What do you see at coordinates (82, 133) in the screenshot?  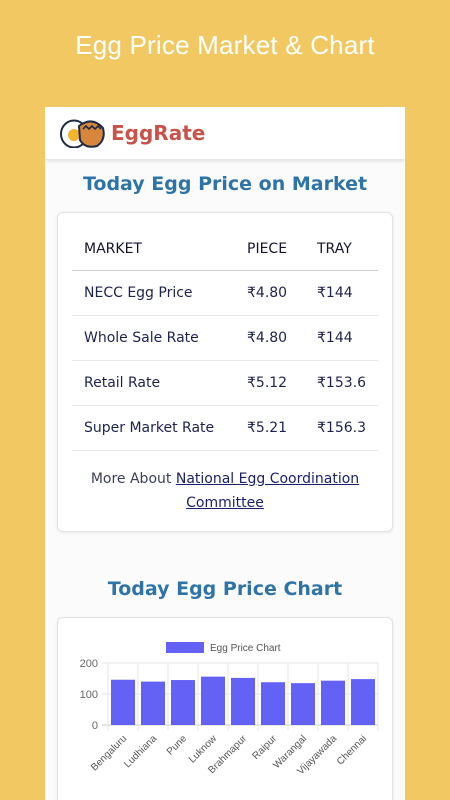 I see `eggs-icon` at bounding box center [82, 133].